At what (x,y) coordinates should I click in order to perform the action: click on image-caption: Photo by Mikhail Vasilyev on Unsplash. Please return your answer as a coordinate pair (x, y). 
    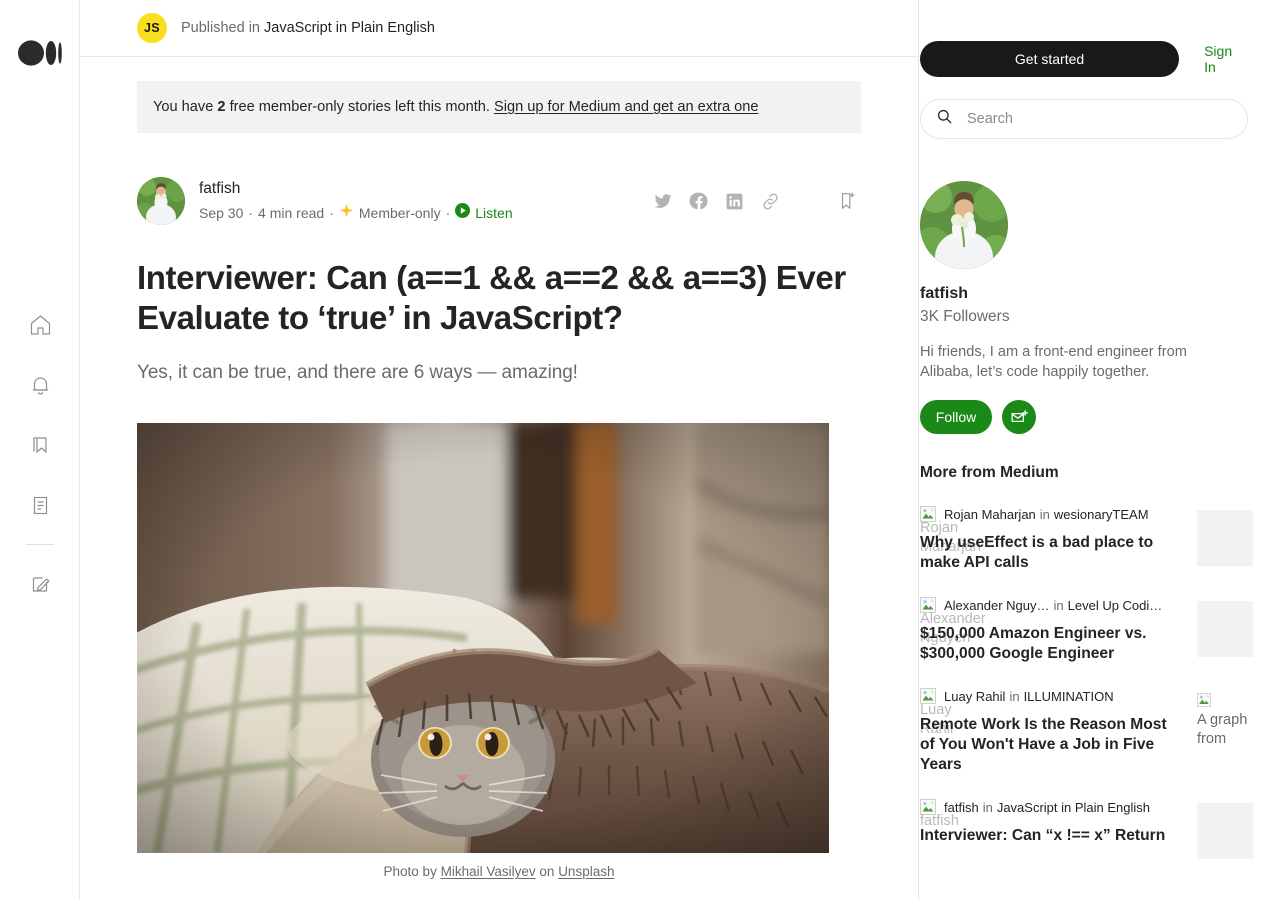
    Looking at the image, I should click on (499, 871).